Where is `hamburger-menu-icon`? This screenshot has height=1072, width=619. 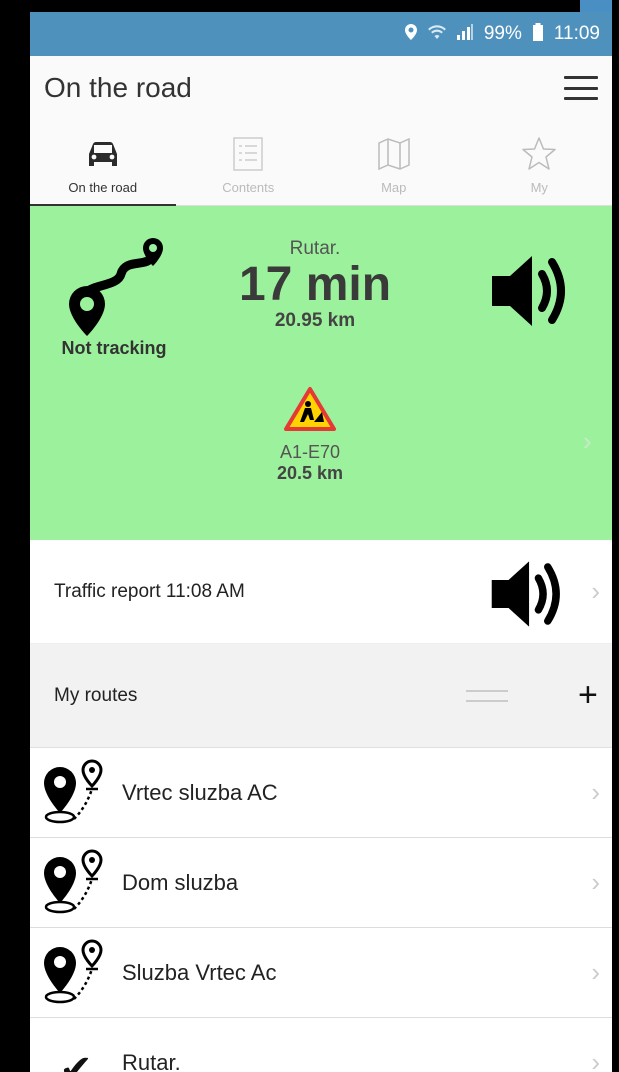
hamburger-menu-icon is located at coordinates (581, 88).